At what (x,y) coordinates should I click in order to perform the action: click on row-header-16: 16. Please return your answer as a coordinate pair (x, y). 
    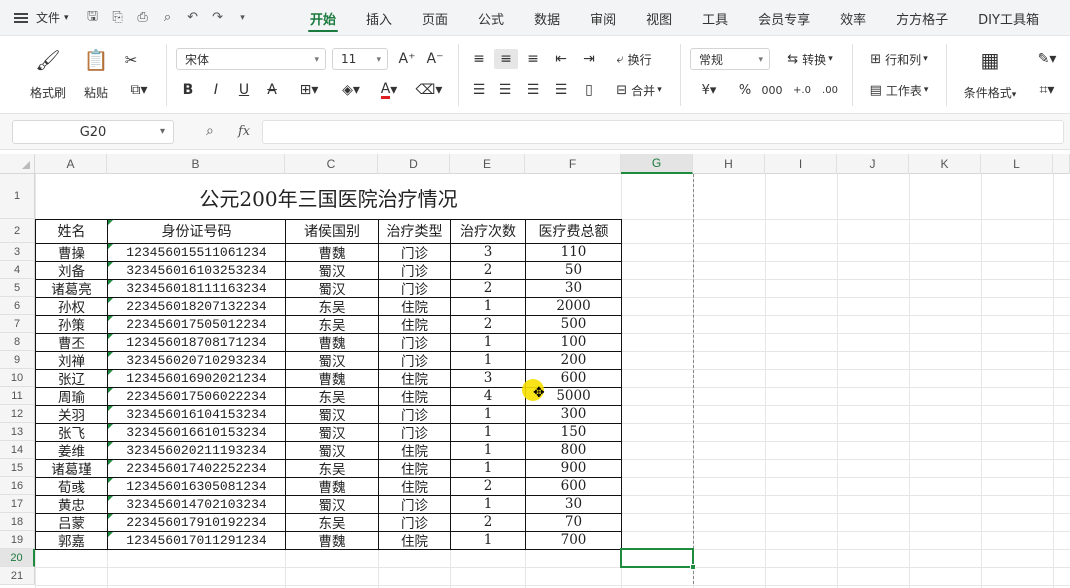
    Looking at the image, I should click on (17, 486).